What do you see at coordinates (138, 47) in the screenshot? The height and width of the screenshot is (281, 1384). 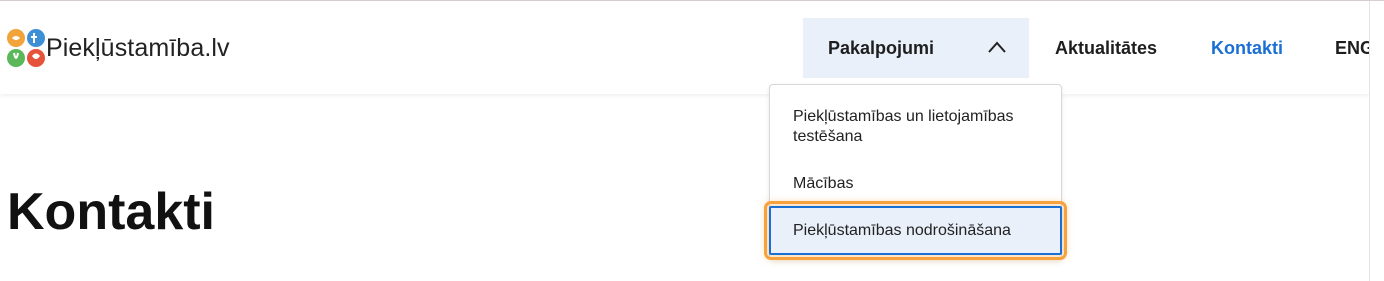 I see `logo-text: Piekļūstamība.lv` at bounding box center [138, 47].